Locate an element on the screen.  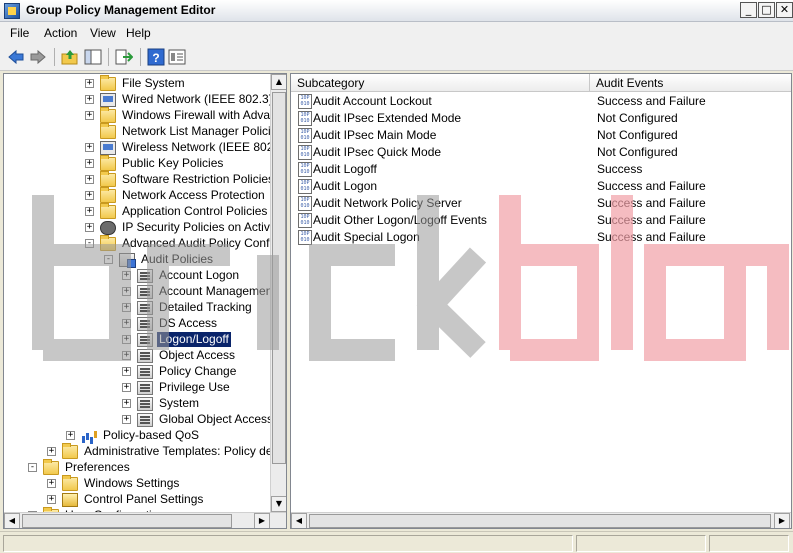
tree-node-label: Object Access is located at coordinates (197, 355).